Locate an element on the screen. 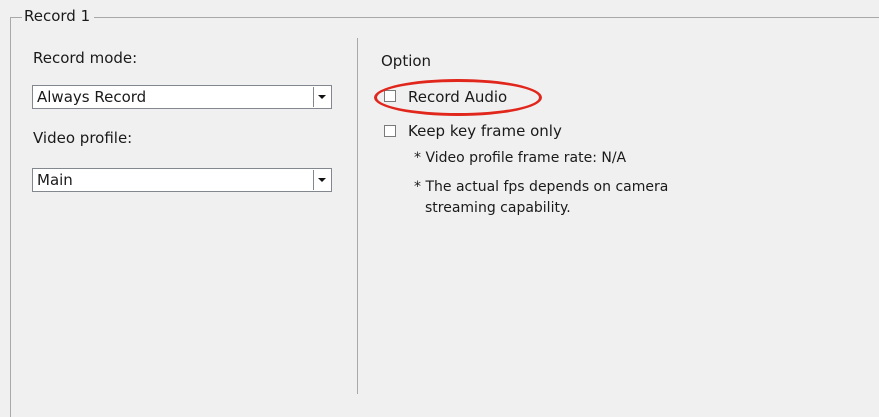 The image size is (879, 417). record-mode-value: Always Record is located at coordinates (92, 97).